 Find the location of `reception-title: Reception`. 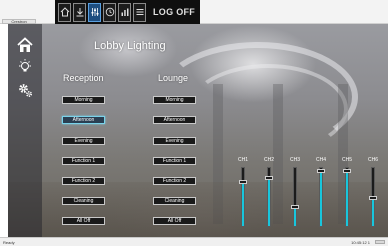

reception-title: Reception is located at coordinates (83, 78).